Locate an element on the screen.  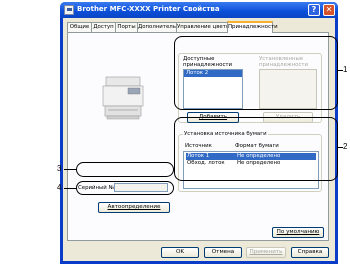
window-title: Brother MFC-XXXX Printer Свойства is located at coordinates (148, 9).